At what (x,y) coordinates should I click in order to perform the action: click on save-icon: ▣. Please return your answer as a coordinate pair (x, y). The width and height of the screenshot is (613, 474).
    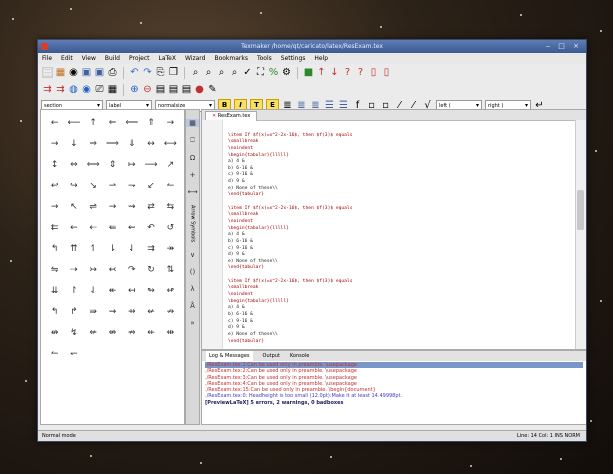
    Looking at the image, I should click on (86, 72).